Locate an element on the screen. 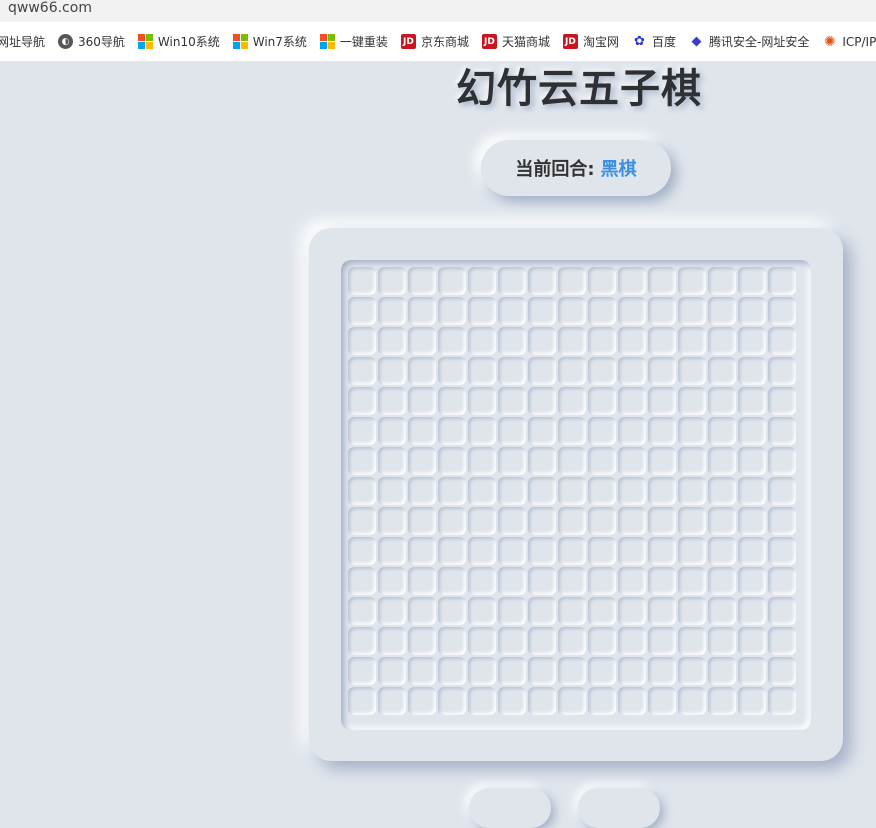  bookmark-tmall: JD 天猫商城 is located at coordinates (515, 41).